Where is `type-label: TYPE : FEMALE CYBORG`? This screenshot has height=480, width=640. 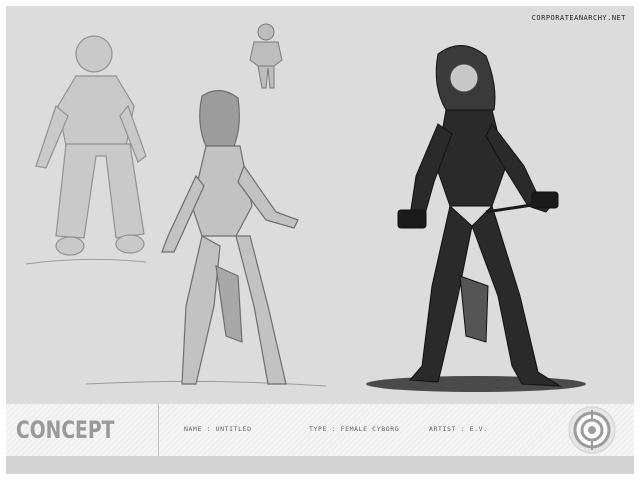
type-label: TYPE : FEMALE CYBORG is located at coordinates (354, 429).